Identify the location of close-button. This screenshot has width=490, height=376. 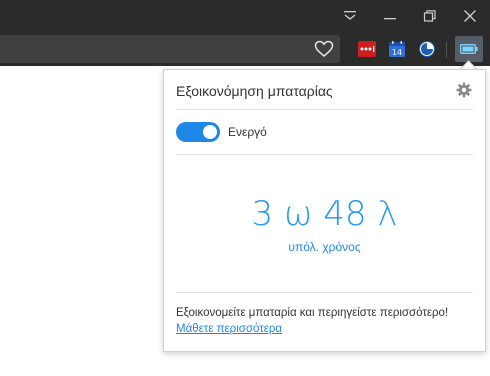
(470, 16).